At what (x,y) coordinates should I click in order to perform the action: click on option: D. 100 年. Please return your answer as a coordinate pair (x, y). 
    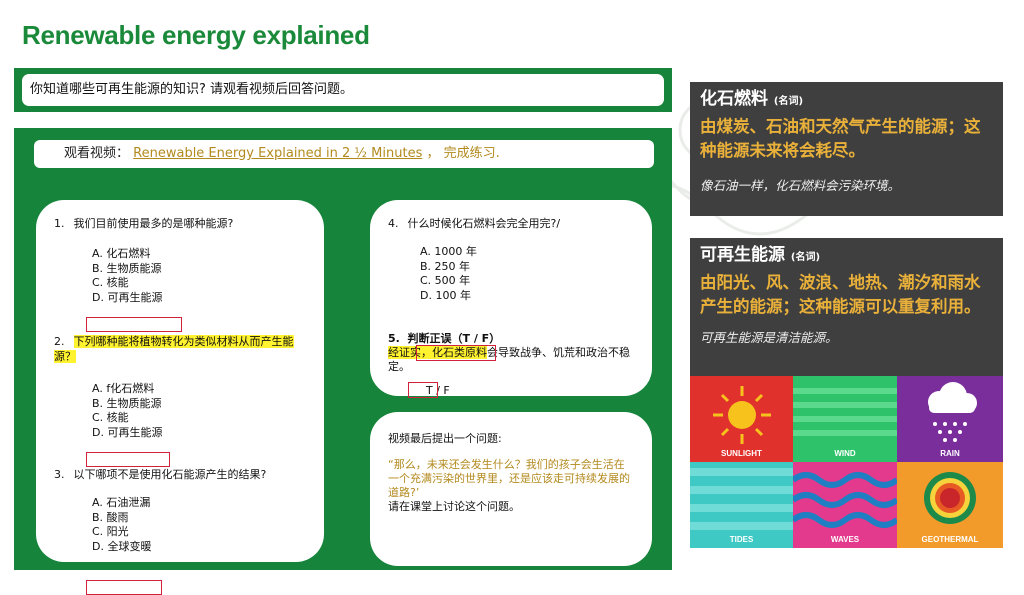
    Looking at the image, I should click on (527, 296).